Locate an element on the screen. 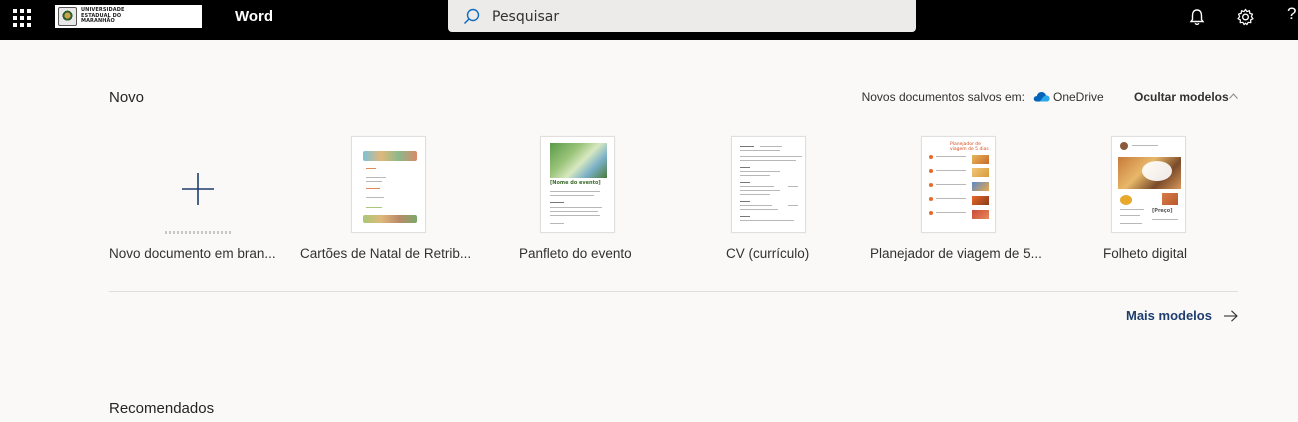 This screenshot has height=422, width=1298. chevron-up-icon is located at coordinates (1233, 96).